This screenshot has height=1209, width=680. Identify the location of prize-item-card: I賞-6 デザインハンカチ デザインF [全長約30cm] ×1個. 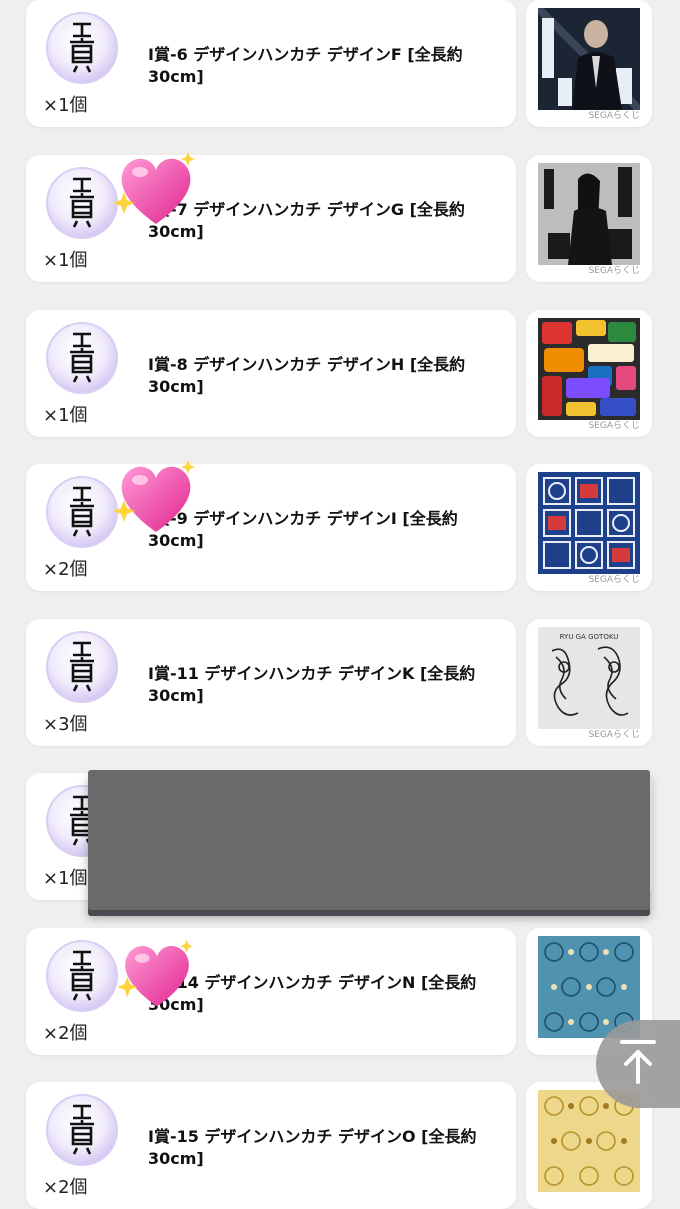
(271, 63).